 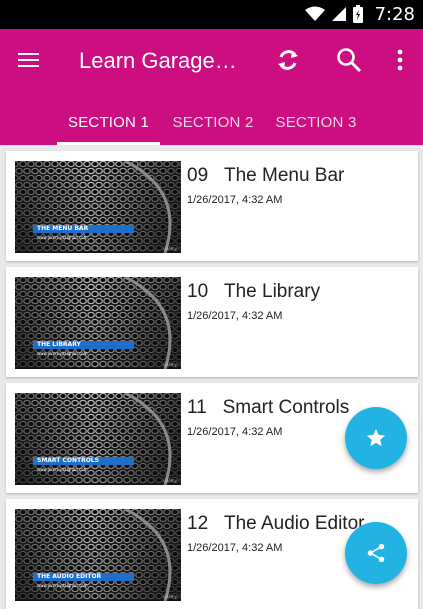 I want to click on tab-section-3: SECTION 3, so click(x=316, y=122).